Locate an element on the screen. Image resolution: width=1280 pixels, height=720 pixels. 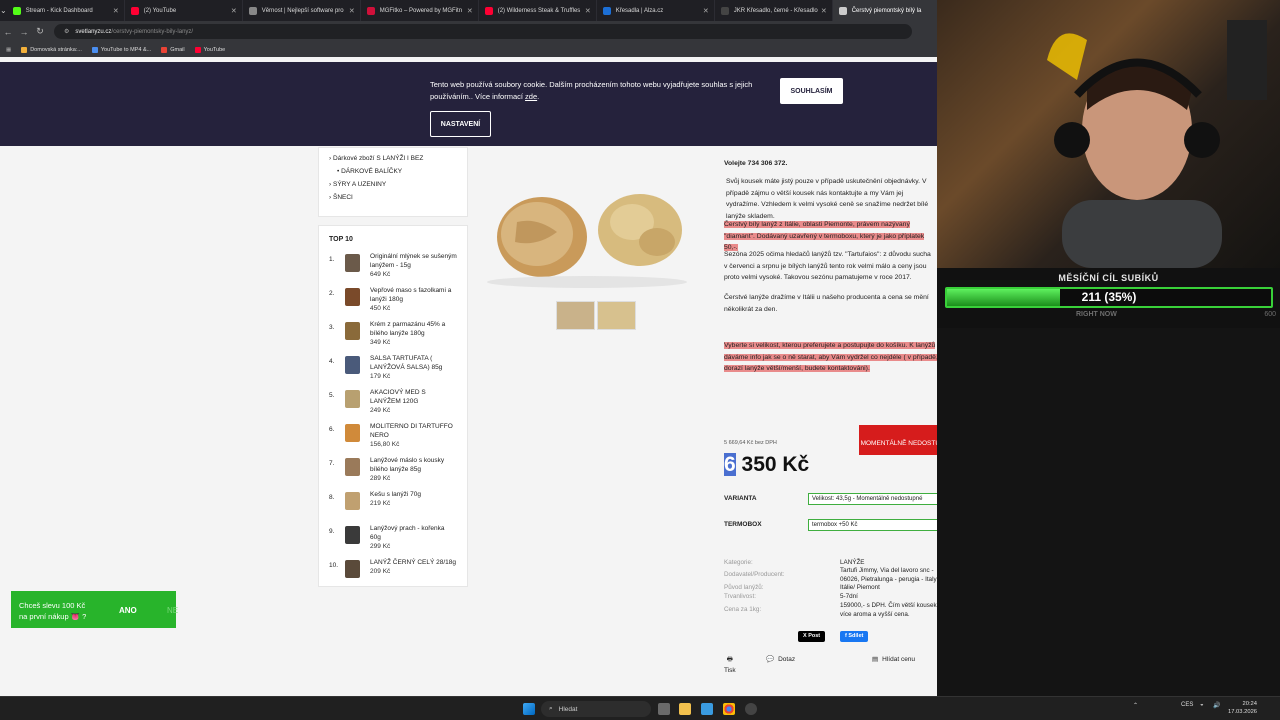
reload-icon: ↻ is located at coordinates (40, 31).